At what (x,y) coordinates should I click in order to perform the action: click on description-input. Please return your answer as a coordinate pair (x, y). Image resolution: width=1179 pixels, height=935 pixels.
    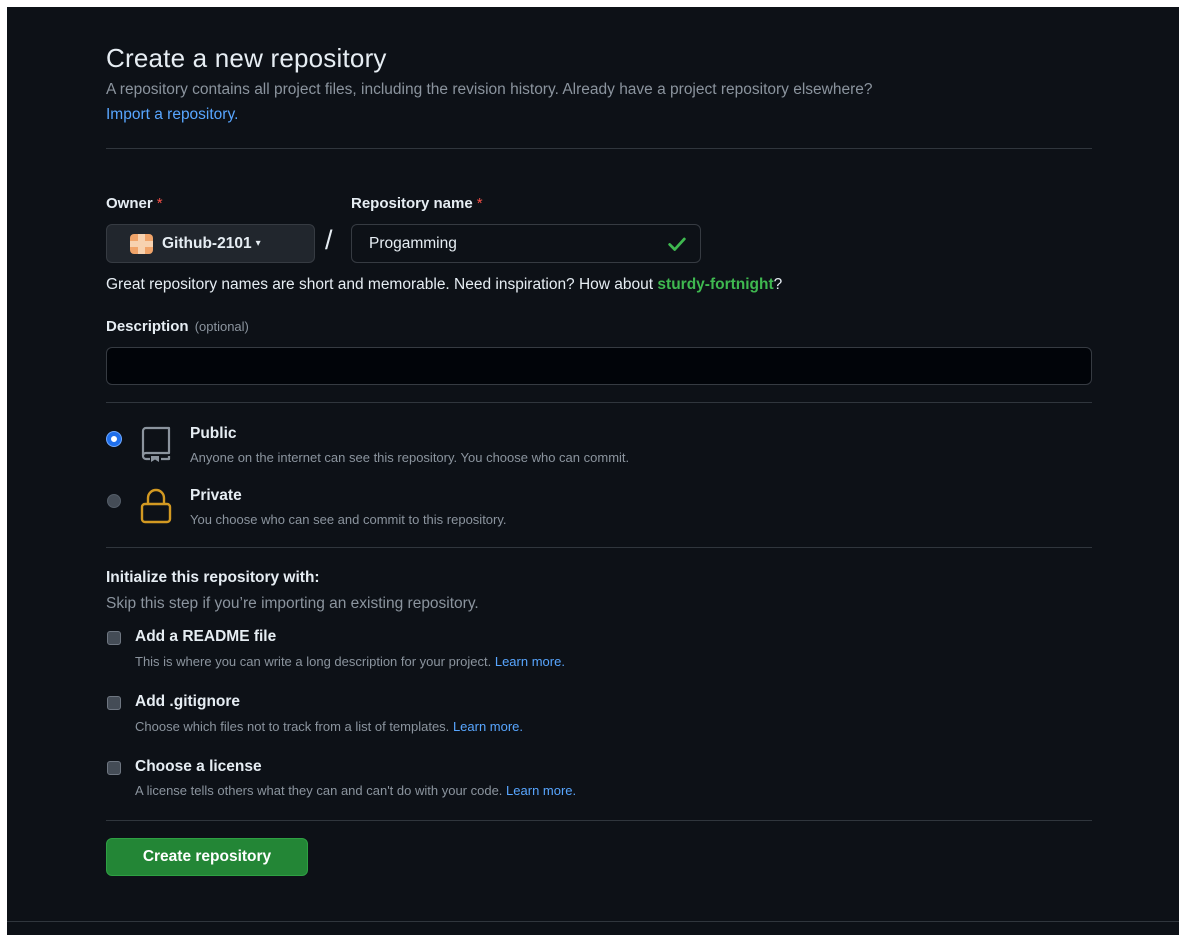
    Looking at the image, I should click on (599, 366).